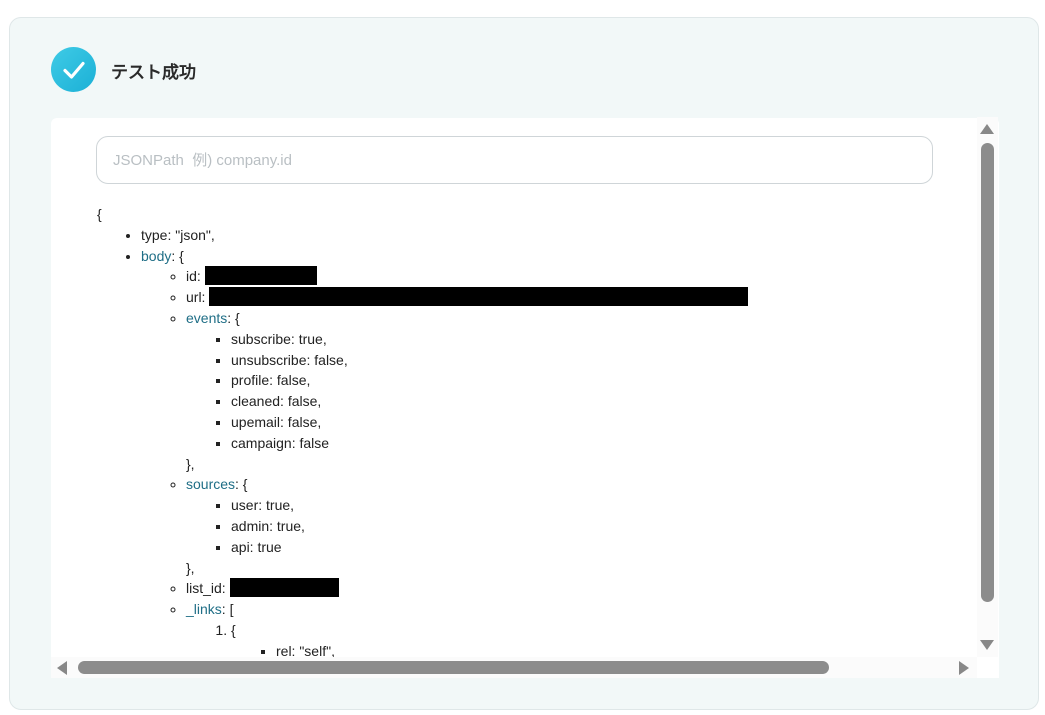 The width and height of the screenshot is (1045, 715). Describe the element at coordinates (604, 547) in the screenshot. I see `list-item: api: true` at that location.